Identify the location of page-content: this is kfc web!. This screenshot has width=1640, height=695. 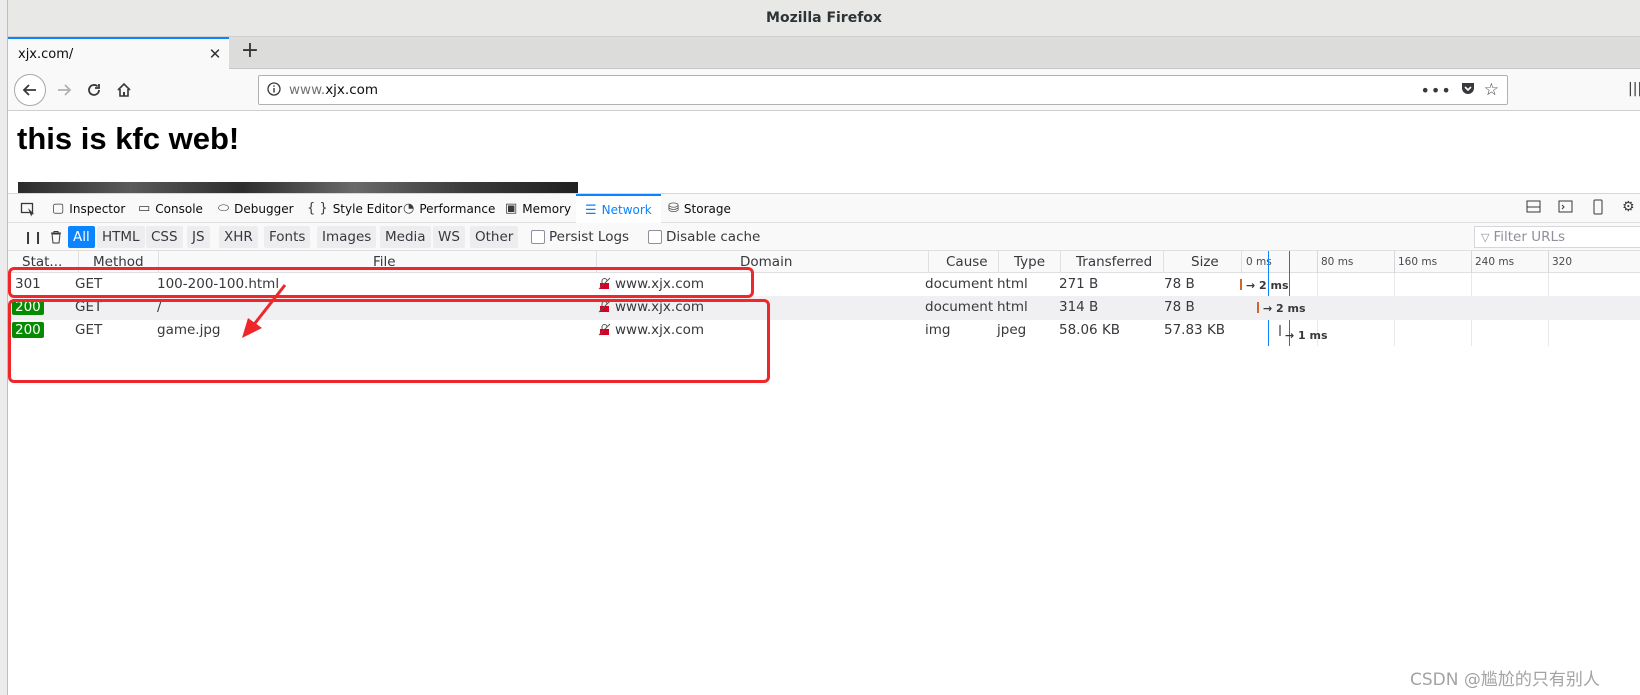
(824, 152).